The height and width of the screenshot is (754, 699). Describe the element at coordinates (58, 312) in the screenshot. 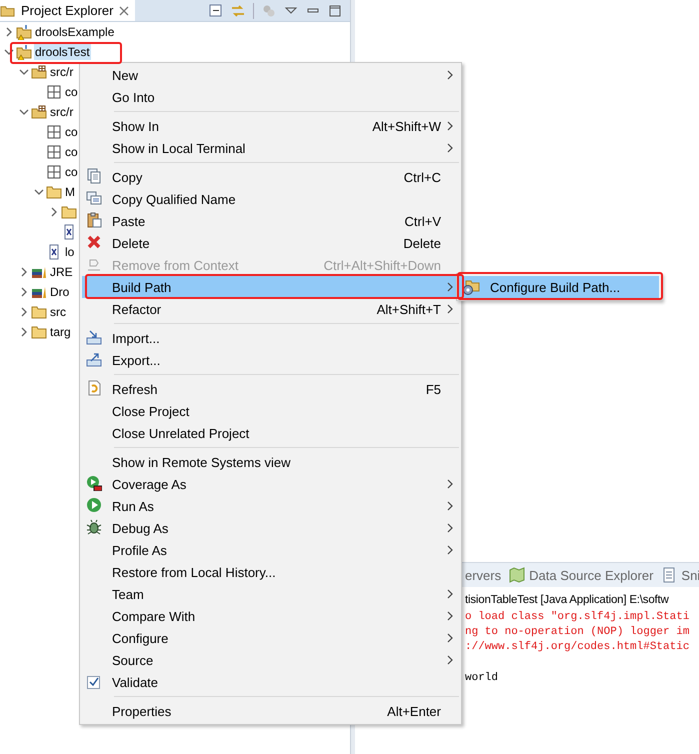

I see `tree-item: src` at that location.